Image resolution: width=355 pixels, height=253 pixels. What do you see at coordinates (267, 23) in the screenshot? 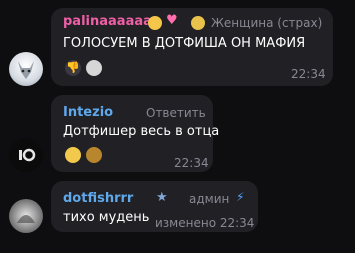
I see `user-badge: Женщина (страх)` at bounding box center [267, 23].